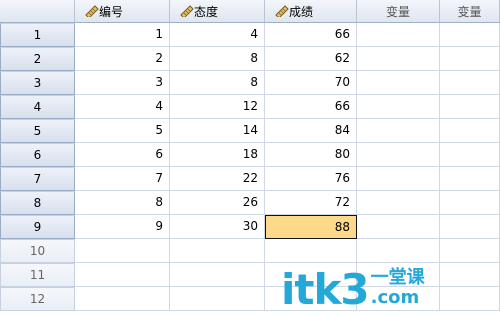 The width and height of the screenshot is (500, 317). What do you see at coordinates (37, 59) in the screenshot?
I see `row-header-2: 2` at bounding box center [37, 59].